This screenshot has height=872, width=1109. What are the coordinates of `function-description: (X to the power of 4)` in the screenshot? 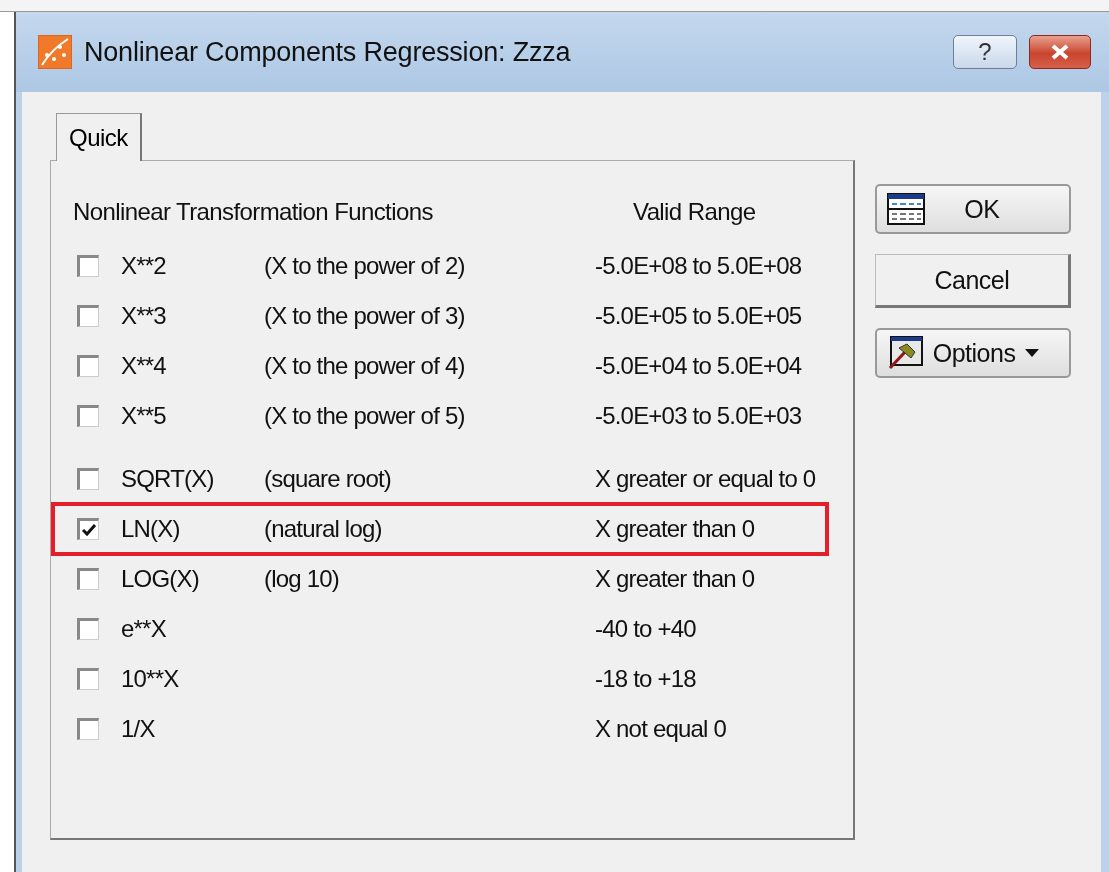 It's located at (365, 366).